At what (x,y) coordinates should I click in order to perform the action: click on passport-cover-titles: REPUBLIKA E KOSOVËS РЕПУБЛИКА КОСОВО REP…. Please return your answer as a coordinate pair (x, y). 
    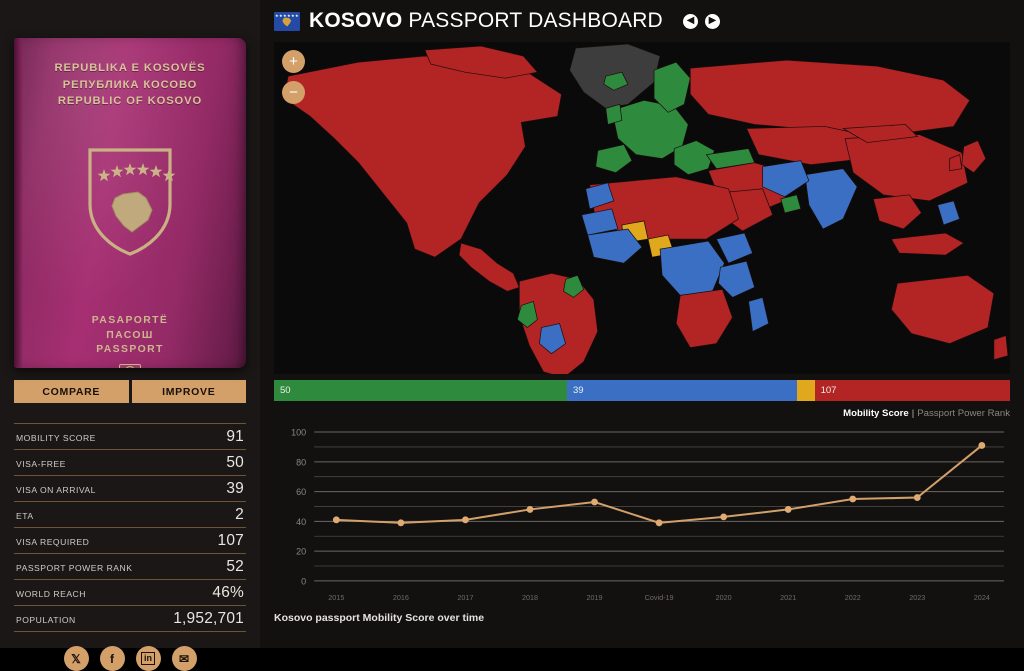
    Looking at the image, I should click on (130, 85).